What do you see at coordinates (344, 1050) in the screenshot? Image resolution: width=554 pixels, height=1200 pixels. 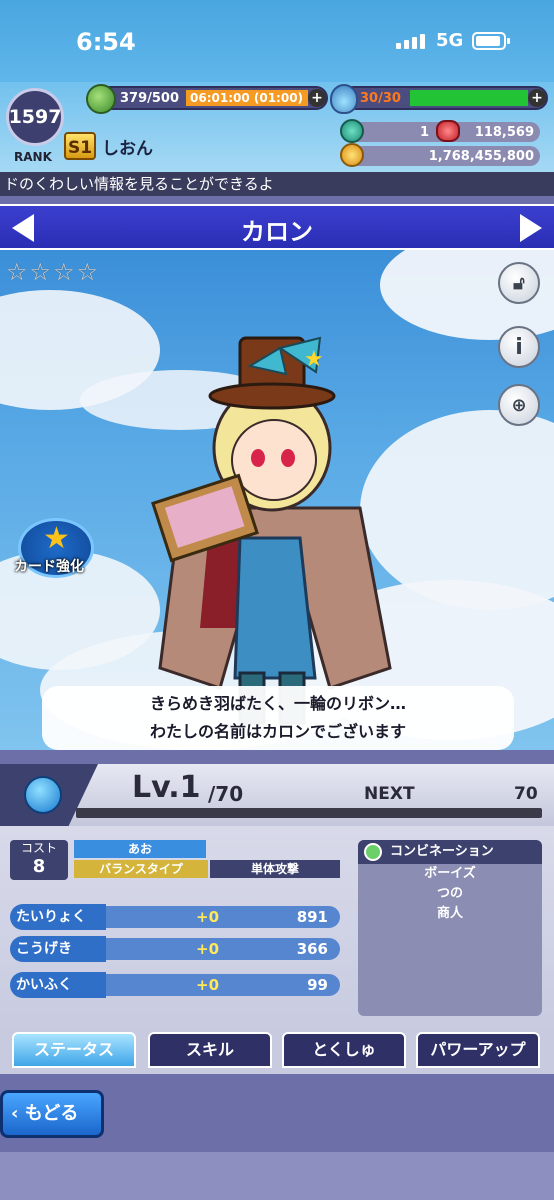 I see `tab-special: とくしゅ` at bounding box center [344, 1050].